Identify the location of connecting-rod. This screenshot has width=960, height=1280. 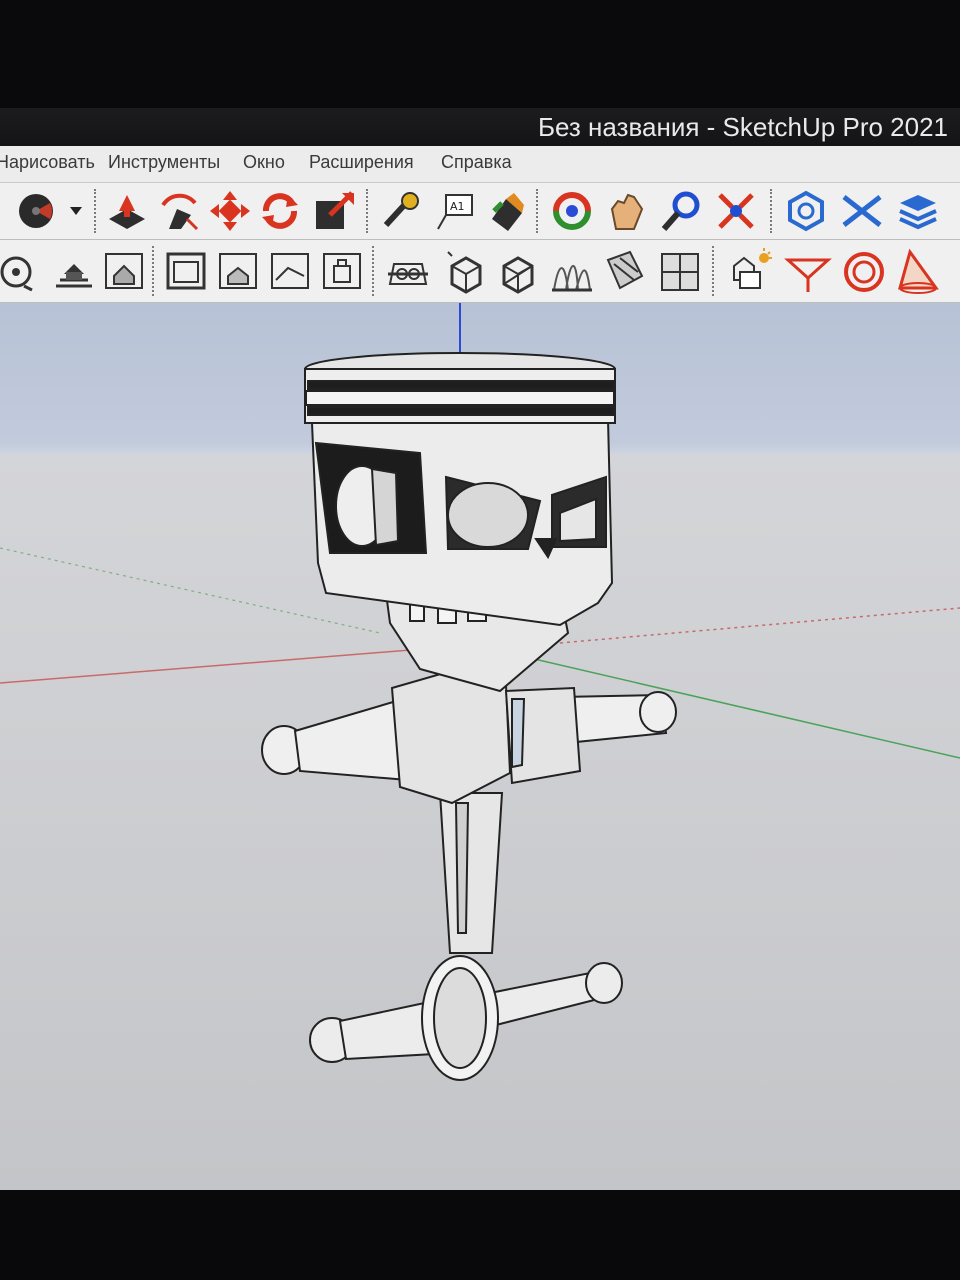
(471, 873).